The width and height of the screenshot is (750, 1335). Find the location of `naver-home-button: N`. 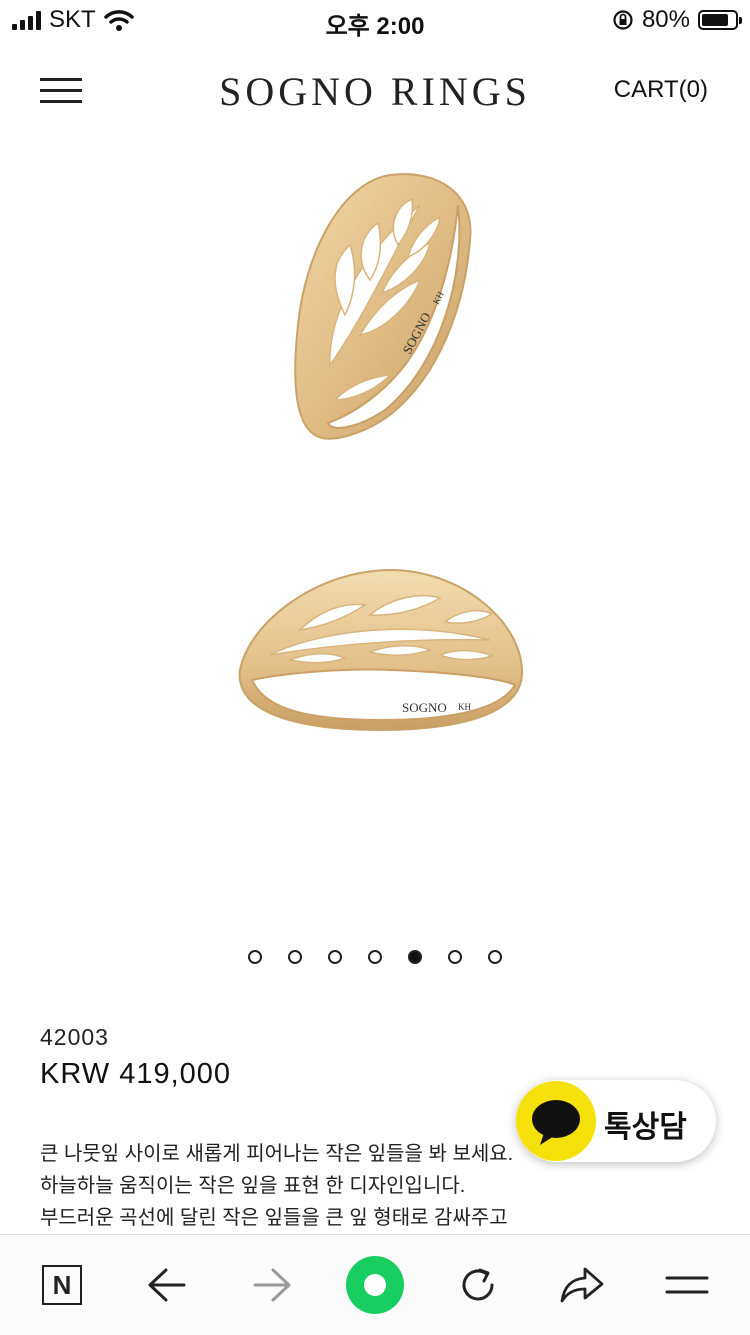

naver-home-button: N is located at coordinates (62, 1285).